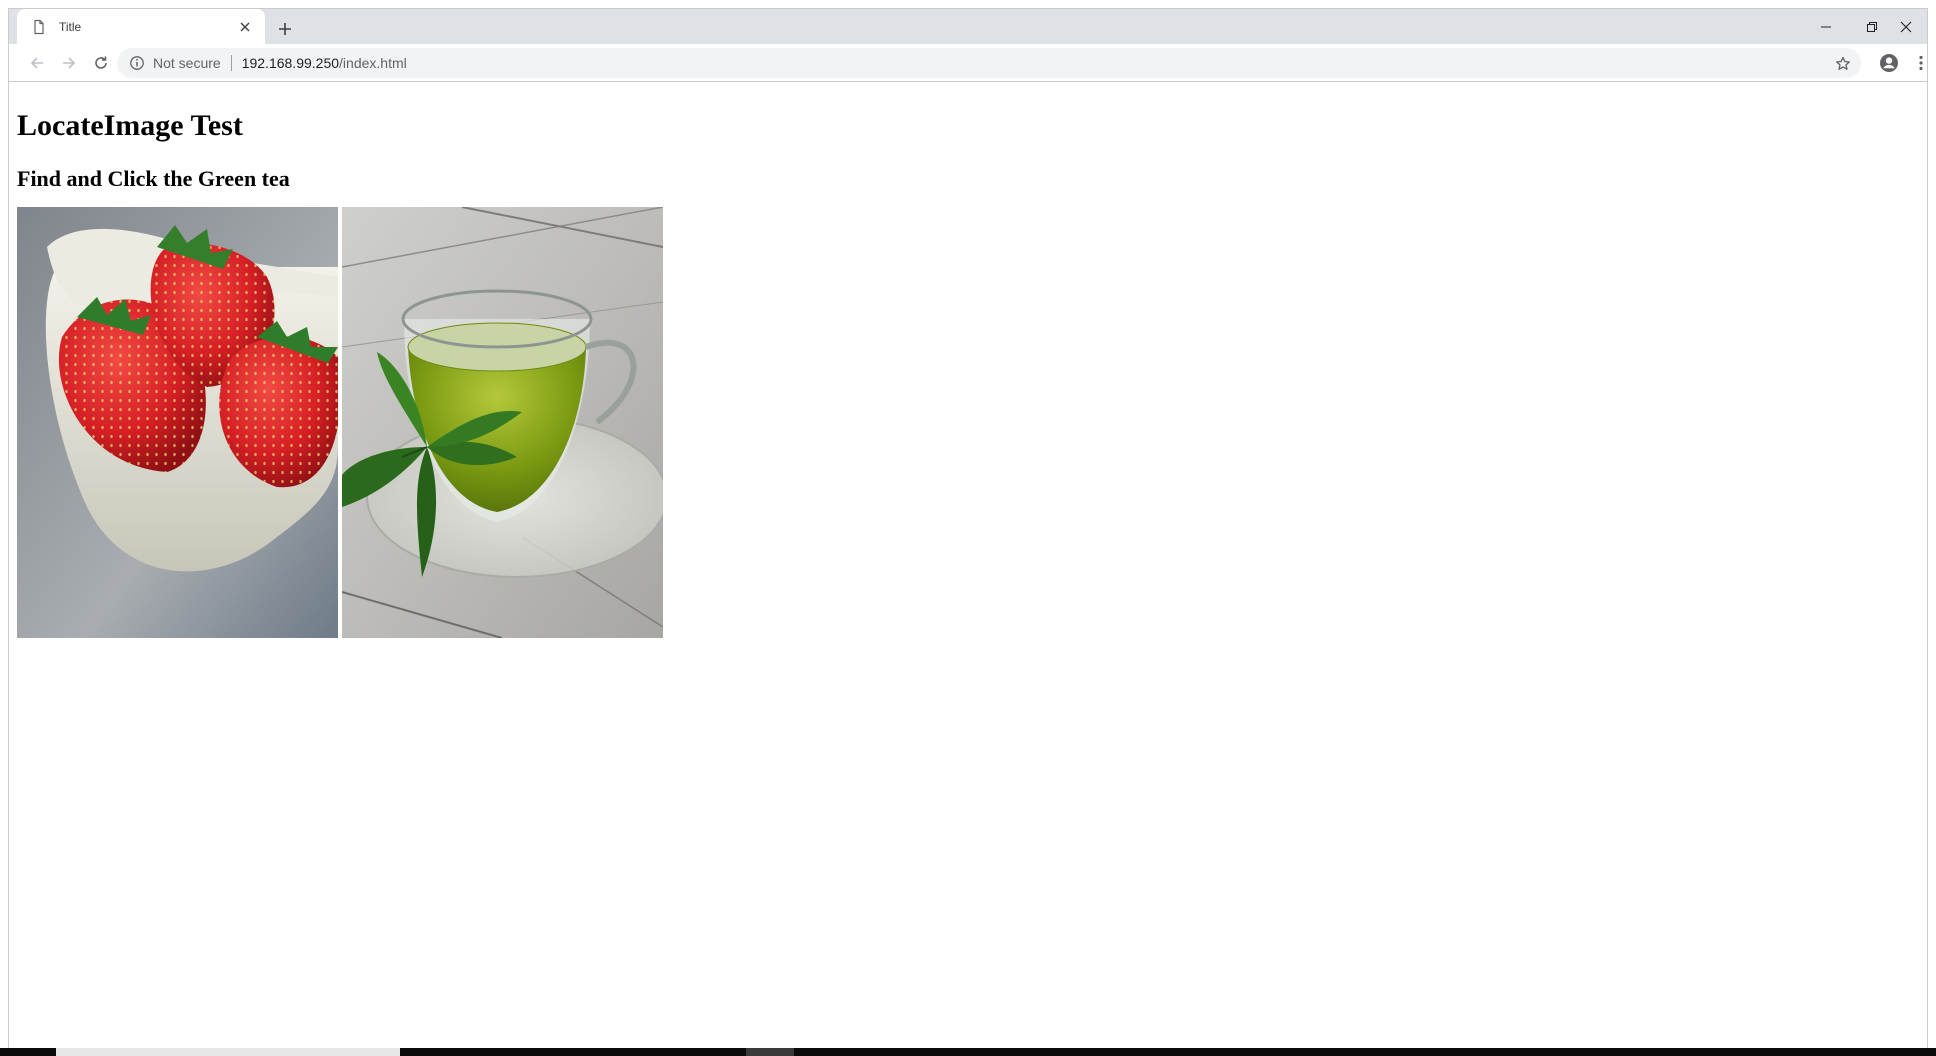 This screenshot has width=1936, height=1056. What do you see at coordinates (1906, 26) in the screenshot?
I see `close-window-icon` at bounding box center [1906, 26].